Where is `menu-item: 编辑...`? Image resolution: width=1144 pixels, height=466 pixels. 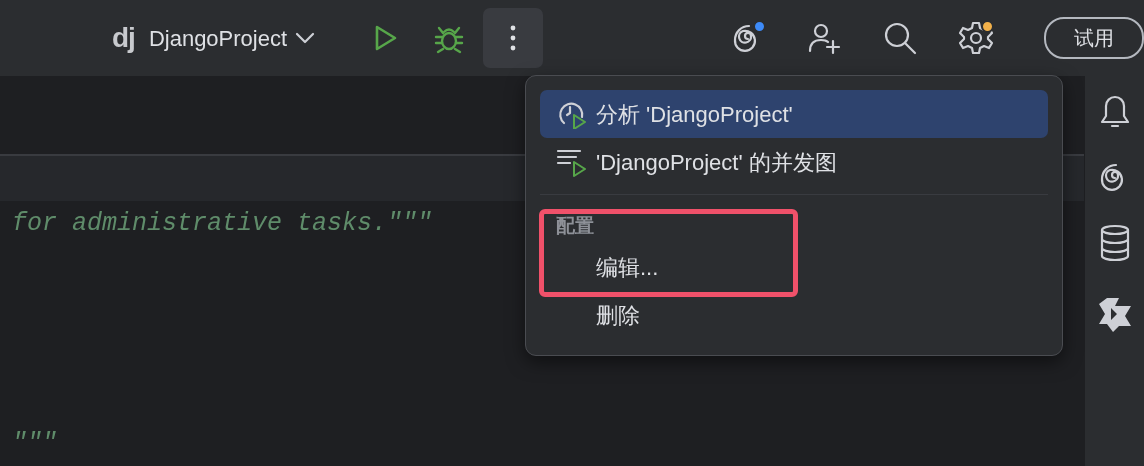
menu-item: 编辑... is located at coordinates (794, 267).